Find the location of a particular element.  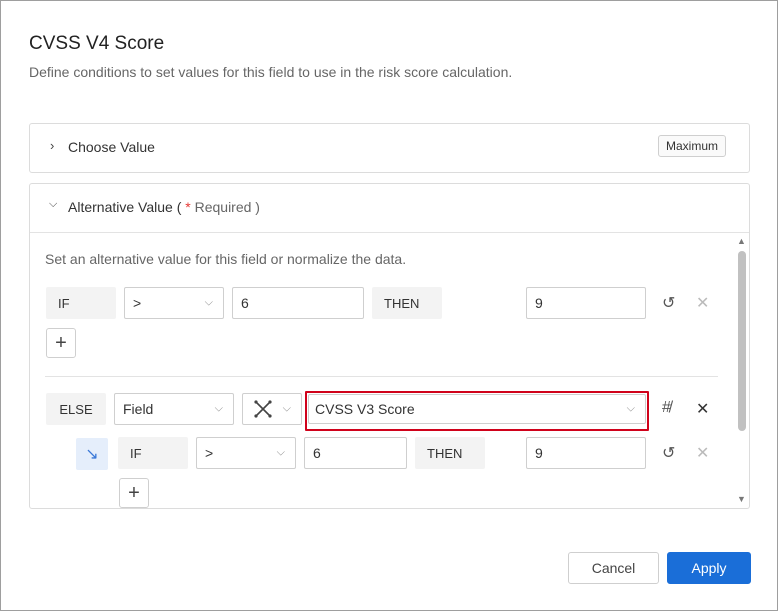

section-divider is located at coordinates (381, 376).